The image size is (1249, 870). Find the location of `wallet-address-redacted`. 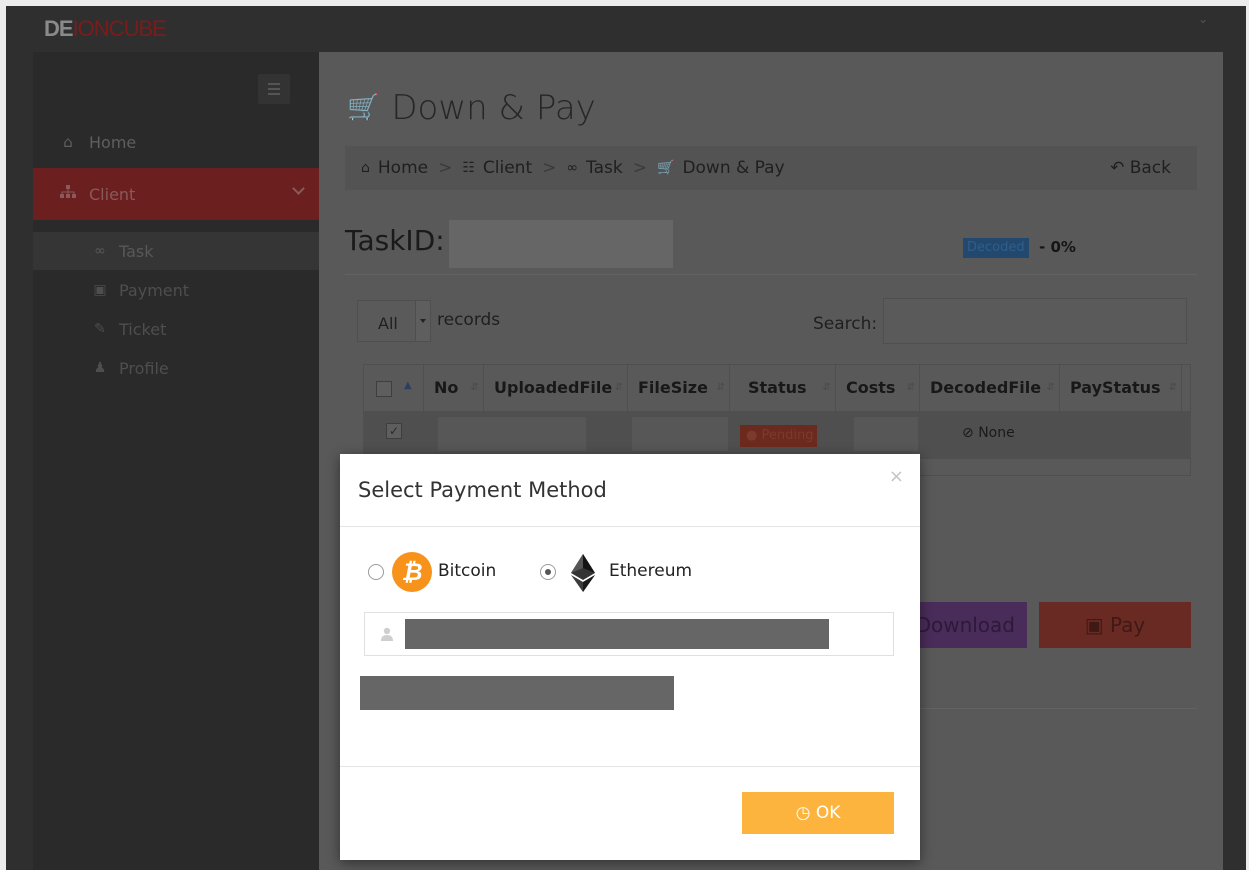

wallet-address-redacted is located at coordinates (617, 634).